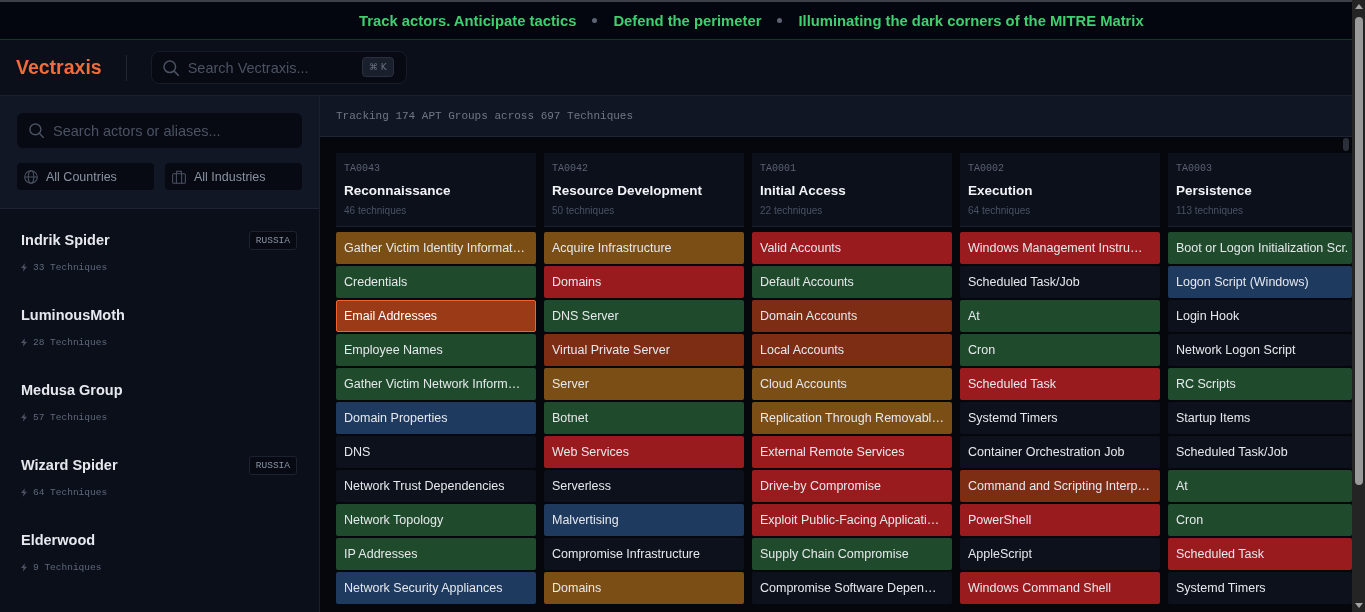 The width and height of the screenshot is (1365, 612). I want to click on technique-count: 50 techniques, so click(583, 211).